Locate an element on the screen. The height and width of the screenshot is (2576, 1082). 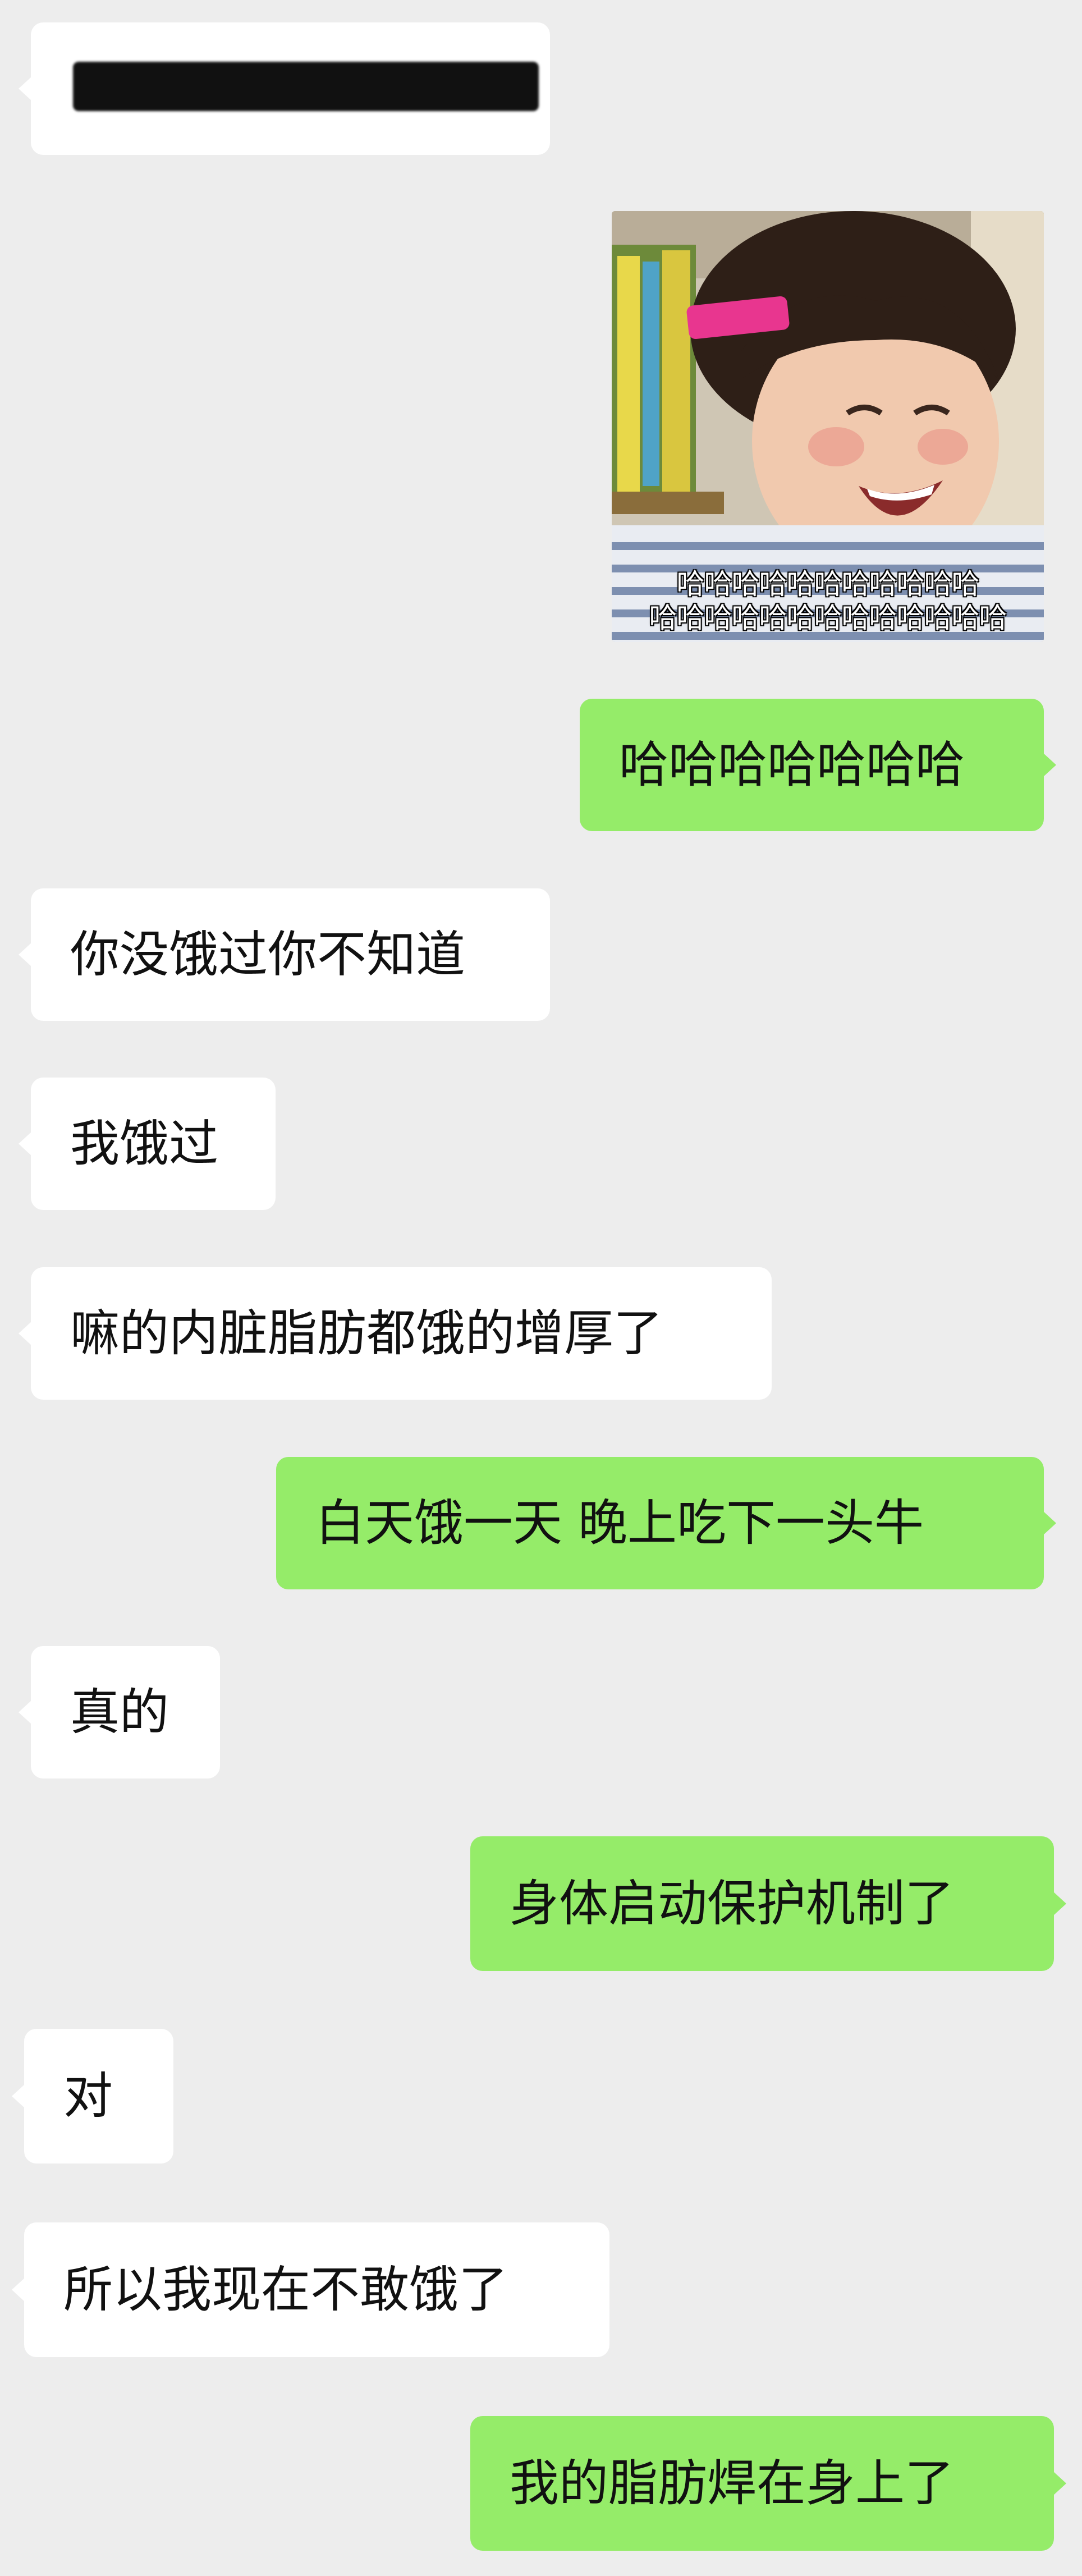
outgoing-message: 我的脂肪焊在身上了 is located at coordinates (768, 2483).